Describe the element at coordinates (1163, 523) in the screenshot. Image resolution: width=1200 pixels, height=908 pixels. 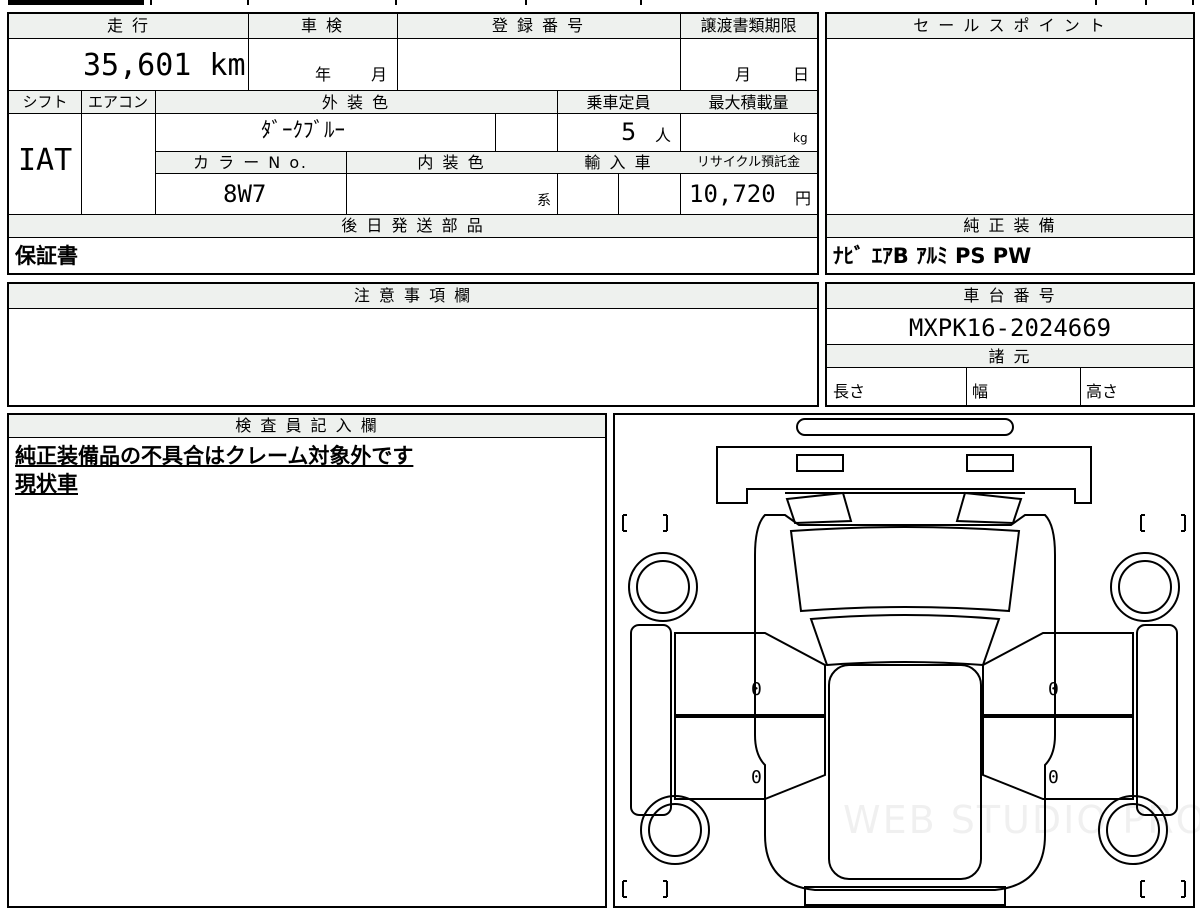
I see `bracket-front-right` at that location.